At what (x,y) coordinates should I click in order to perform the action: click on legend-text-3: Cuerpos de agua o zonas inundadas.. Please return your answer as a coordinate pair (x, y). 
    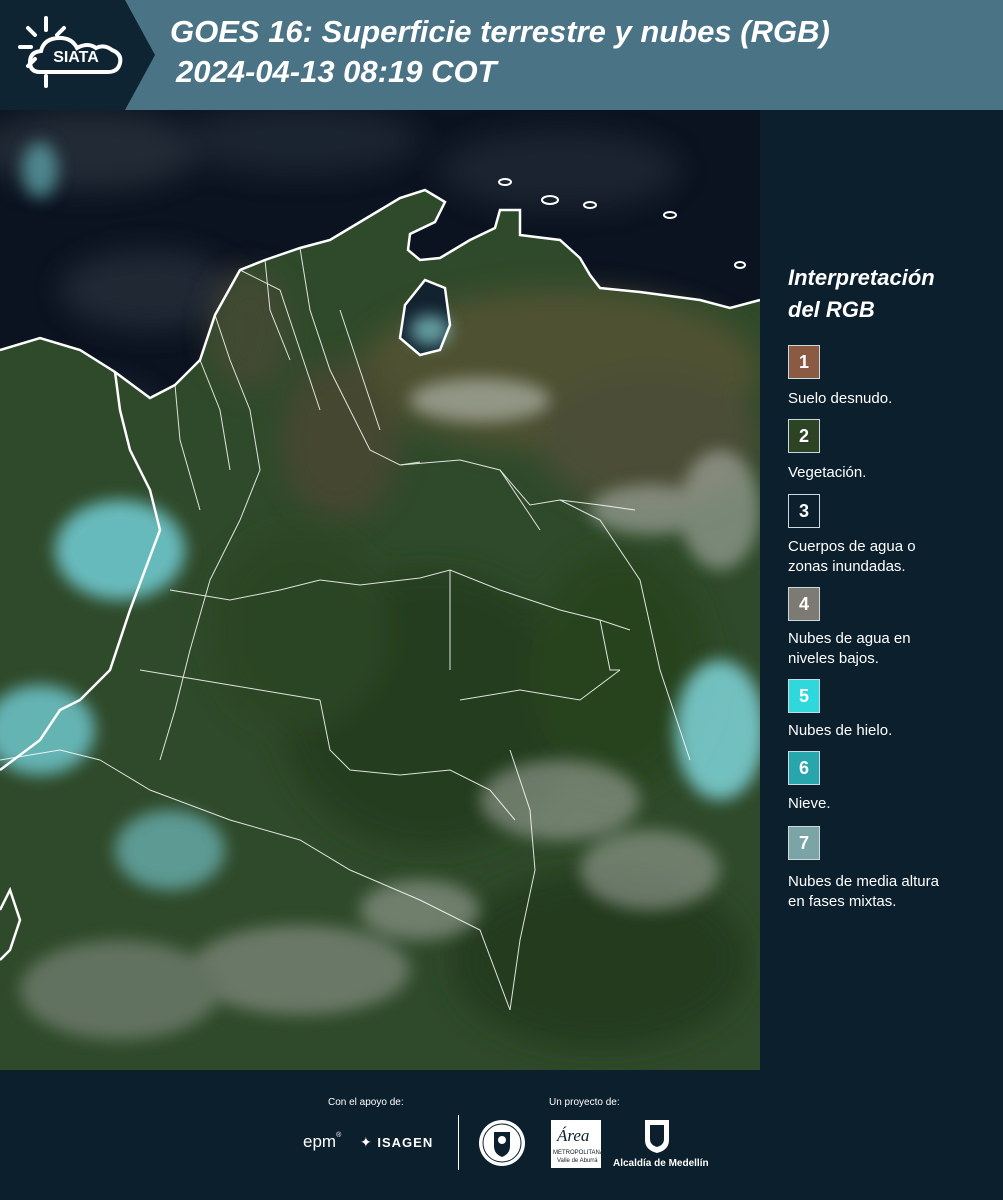
    Looking at the image, I should click on (852, 556).